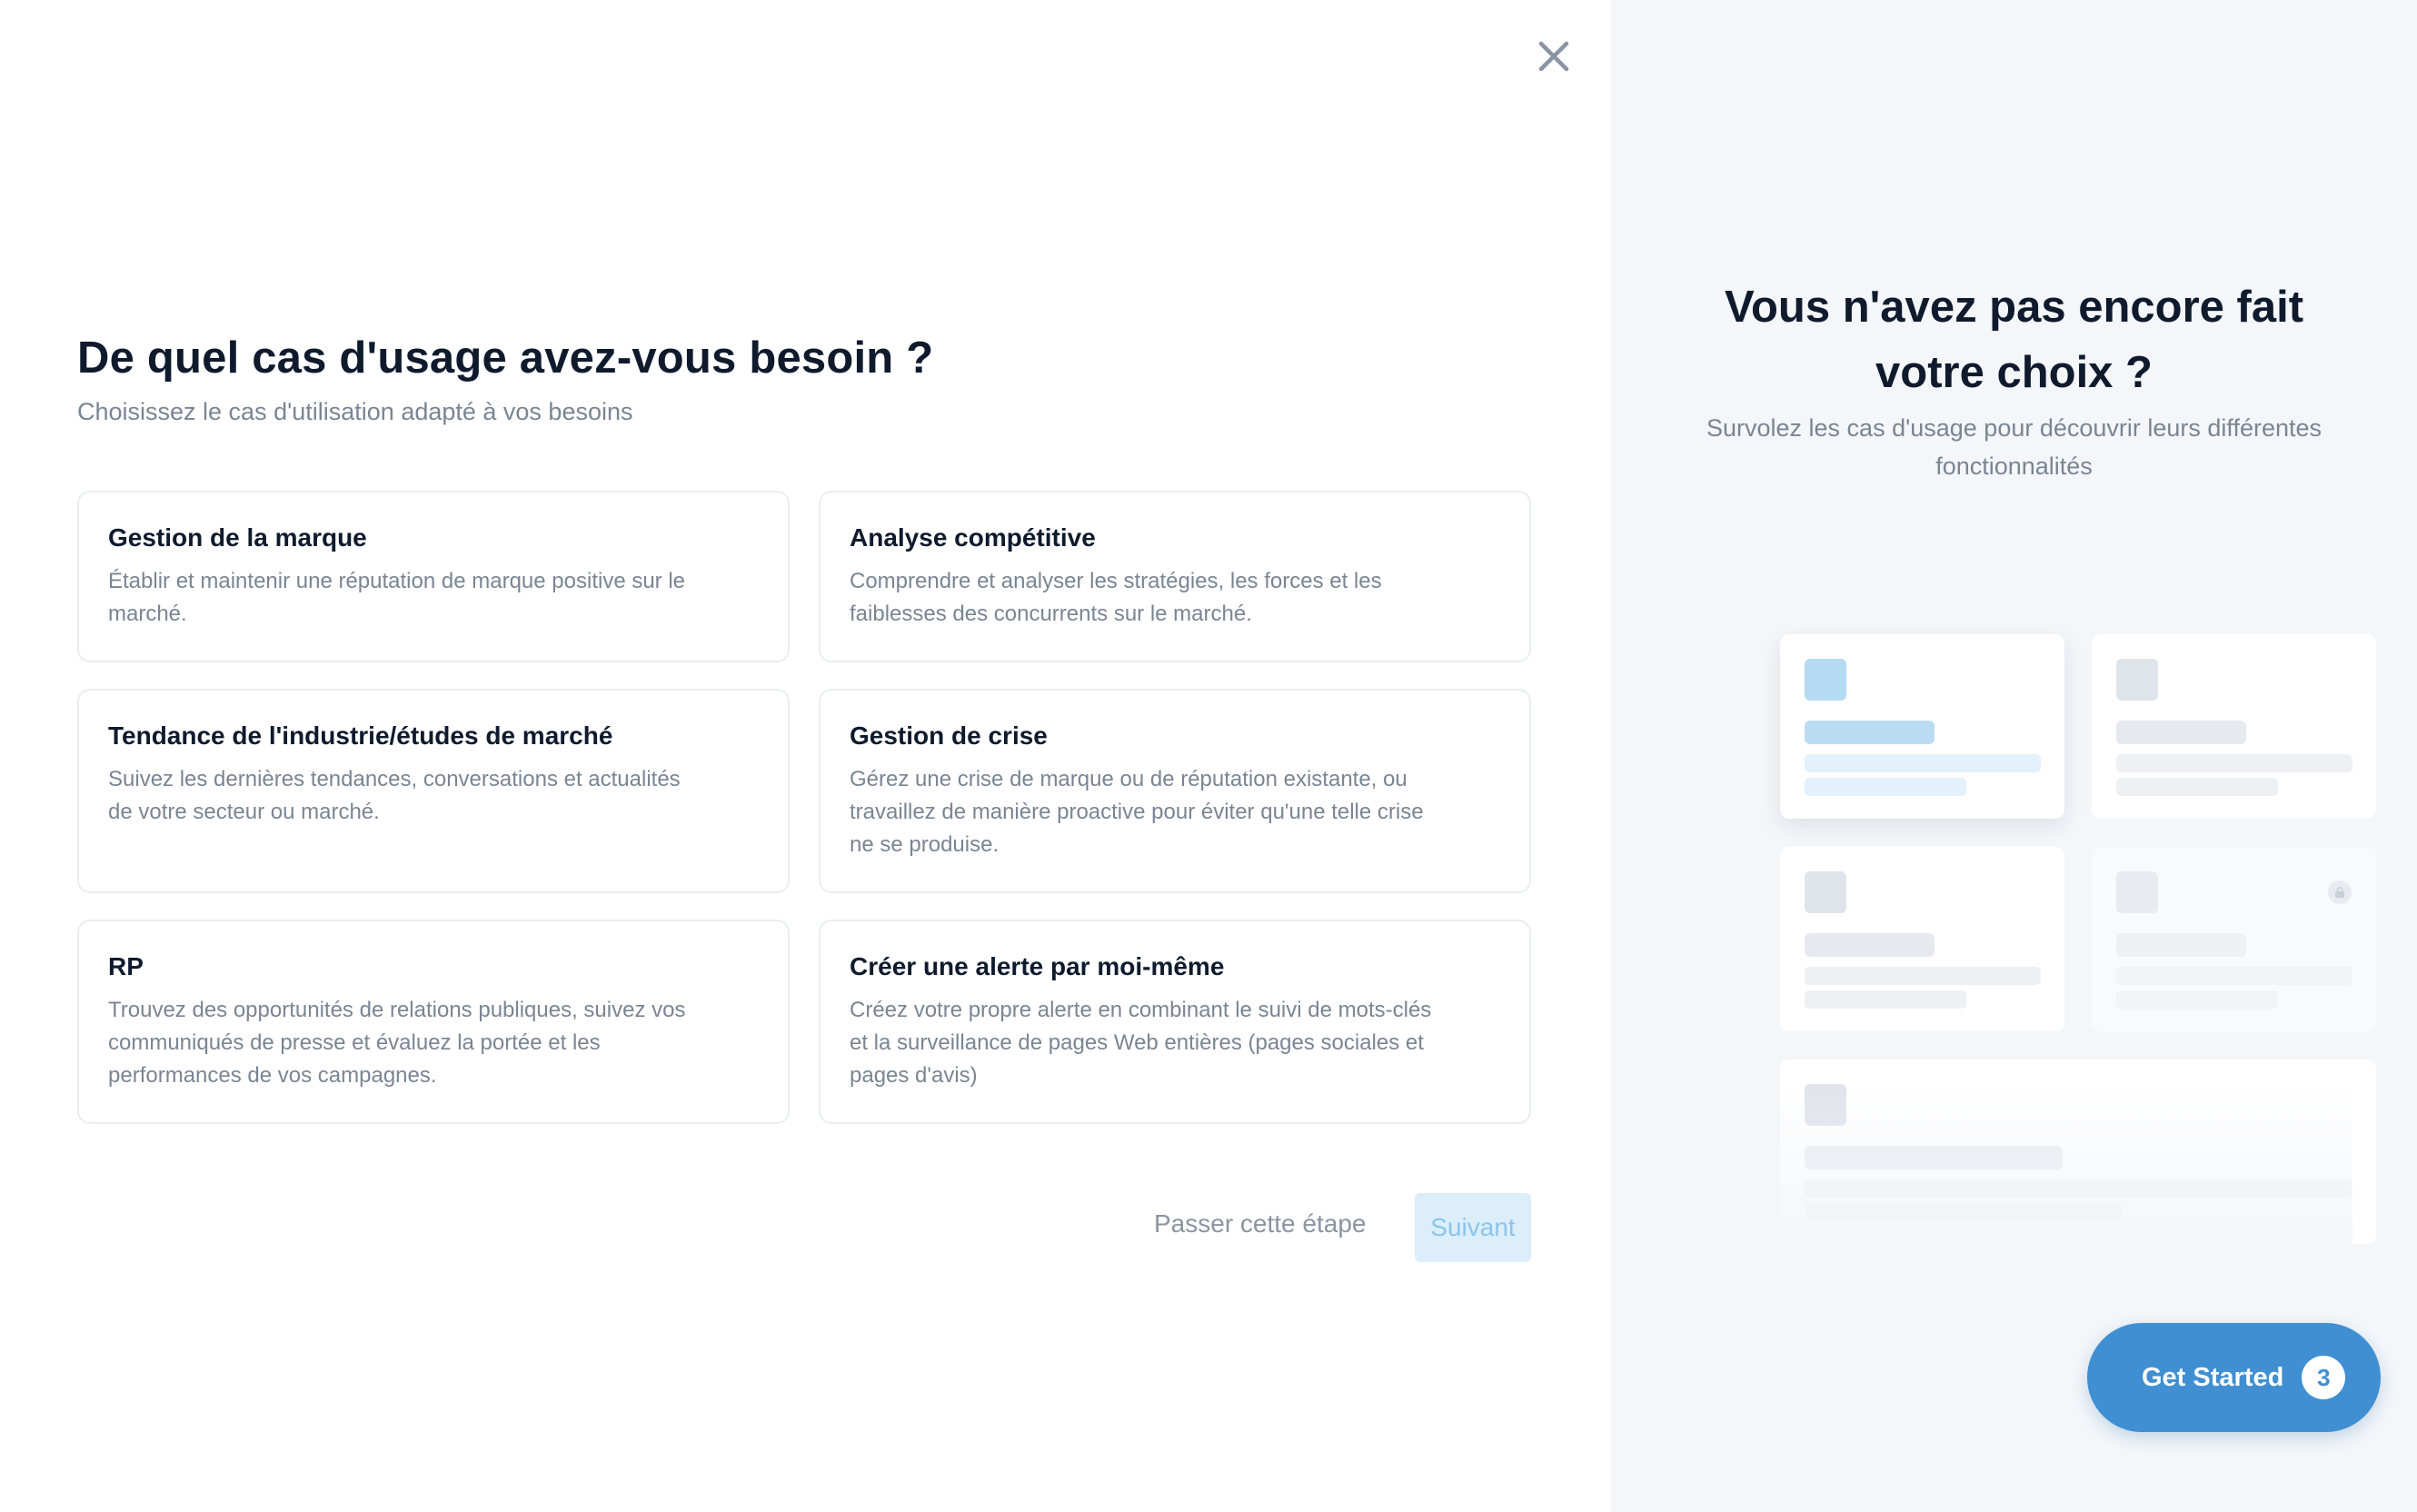  I want to click on get-started-label: Get Started, so click(2213, 1377).